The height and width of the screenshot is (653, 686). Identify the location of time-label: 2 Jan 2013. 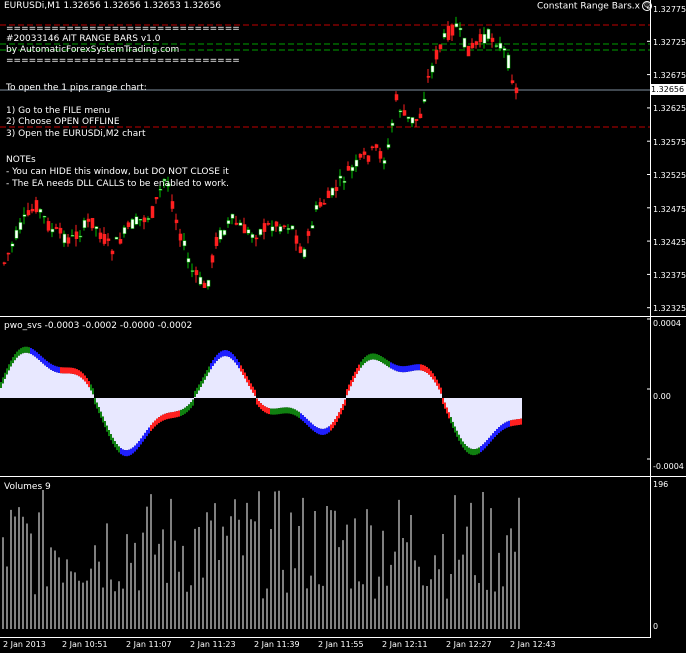
(24, 644).